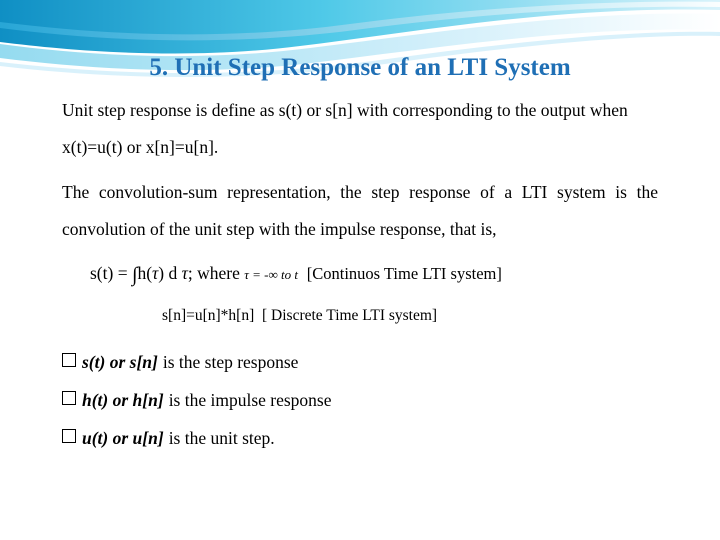 This screenshot has height=540, width=720. Describe the element at coordinates (216, 273) in the screenshot. I see `equation-continuous-where: ; where` at that location.